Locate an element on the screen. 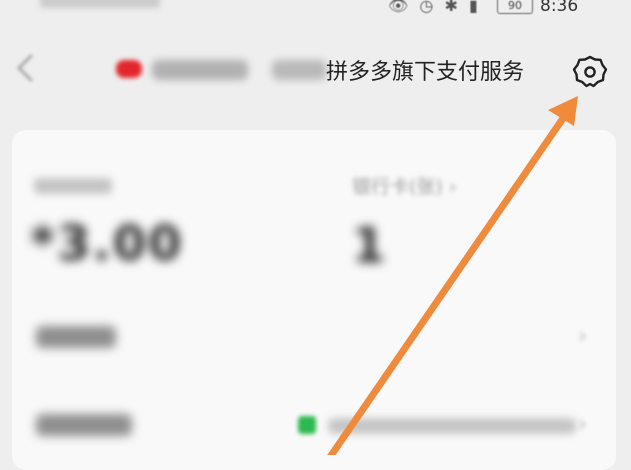 Image resolution: width=631 pixels, height=470 pixels. balance-amount: *3.00 is located at coordinates (107, 244).